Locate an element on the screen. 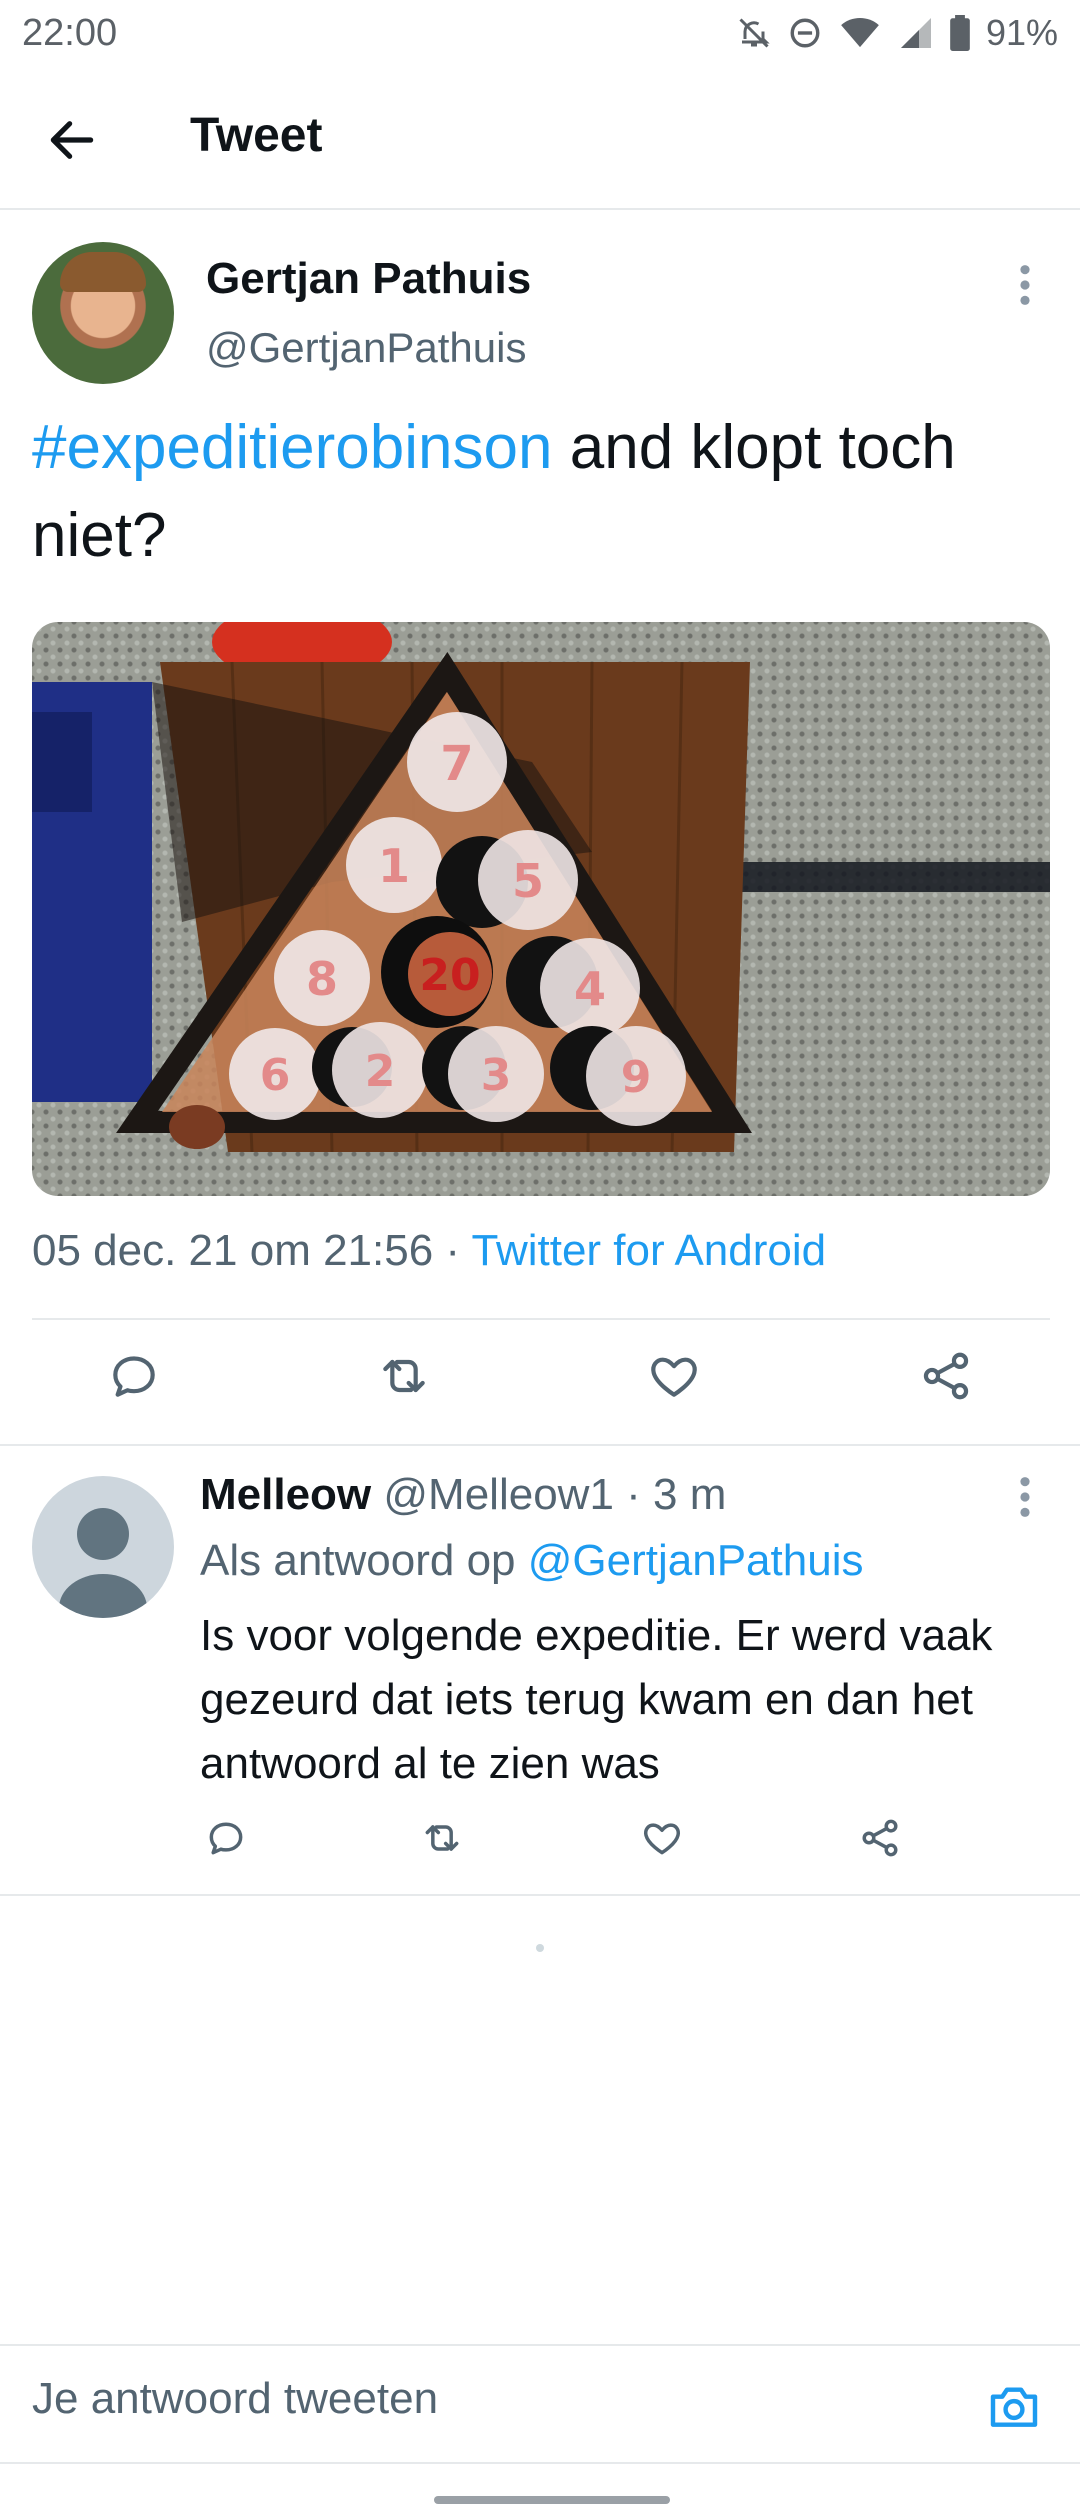  status-bar: 22:00 91% is located at coordinates (540, 33).